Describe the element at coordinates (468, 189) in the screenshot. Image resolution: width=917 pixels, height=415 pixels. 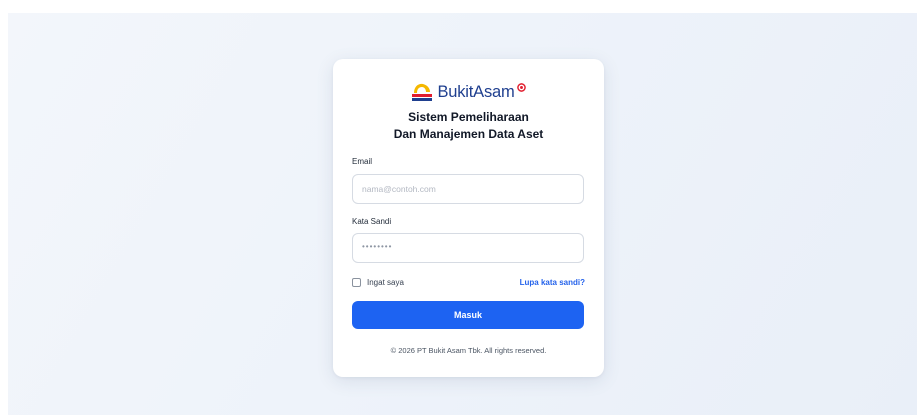
I see `email-field` at that location.